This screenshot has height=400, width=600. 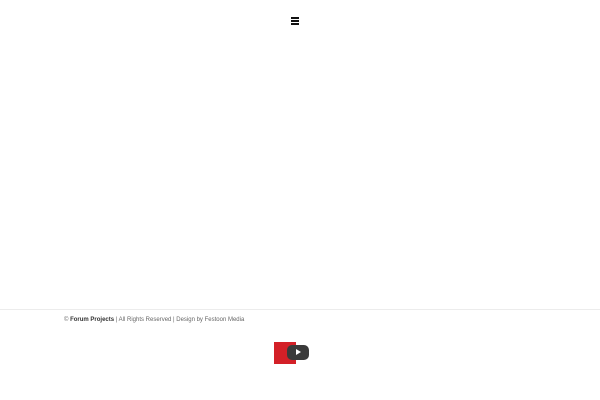 I want to click on hamburger-menu-icon, so click(x=295, y=21).